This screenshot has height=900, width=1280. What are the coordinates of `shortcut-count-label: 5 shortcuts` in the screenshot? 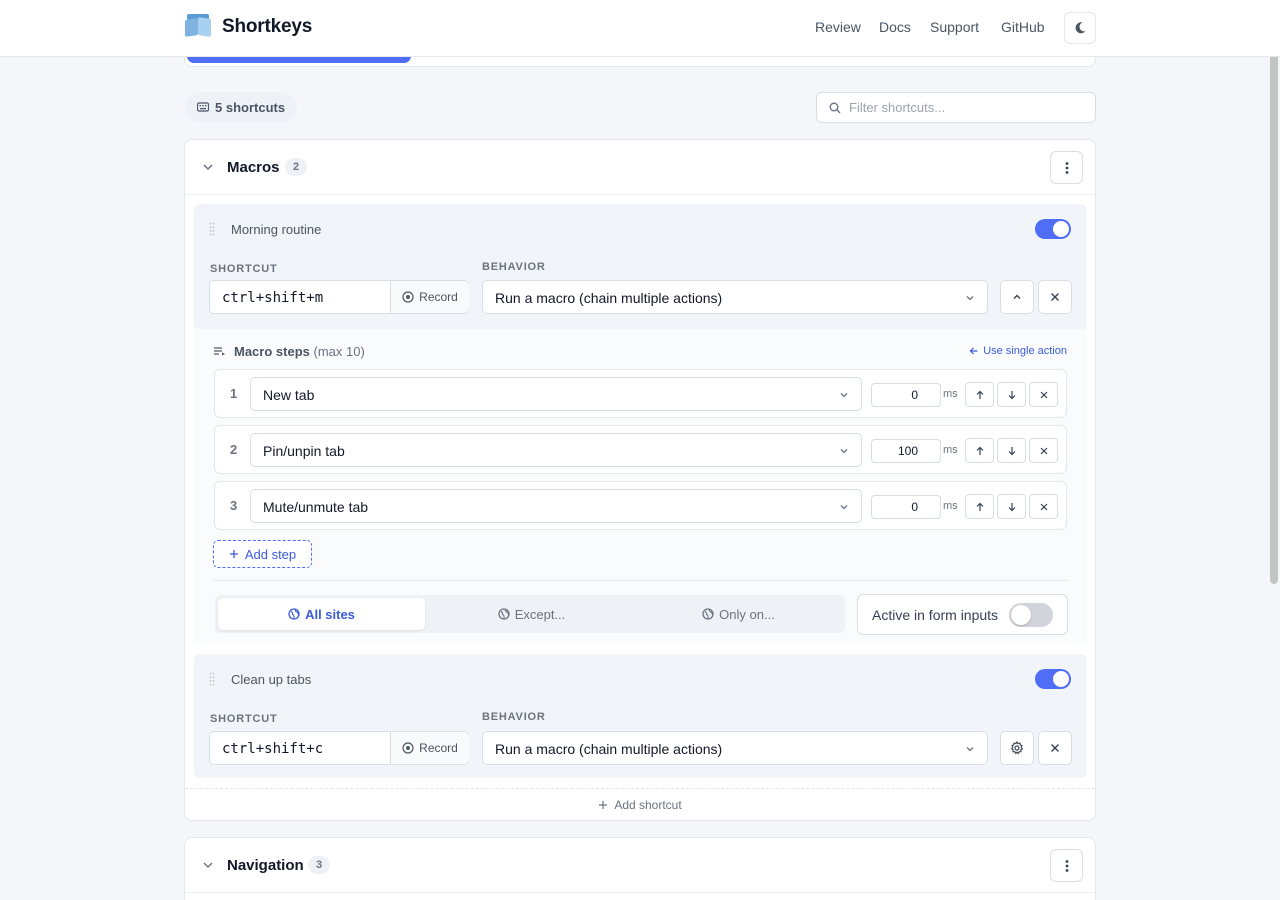 It's located at (250, 107).